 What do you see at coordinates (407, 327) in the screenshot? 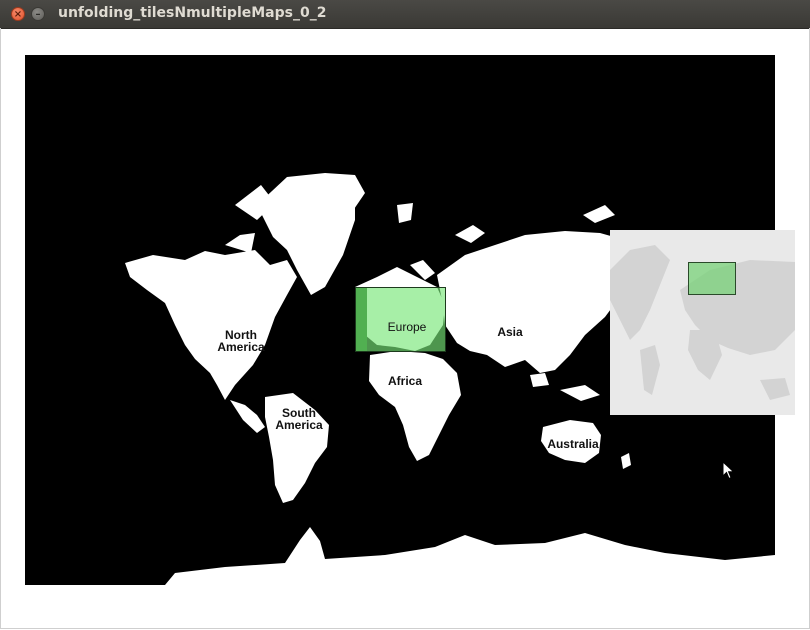
I see `label-europe: Europe` at bounding box center [407, 327].